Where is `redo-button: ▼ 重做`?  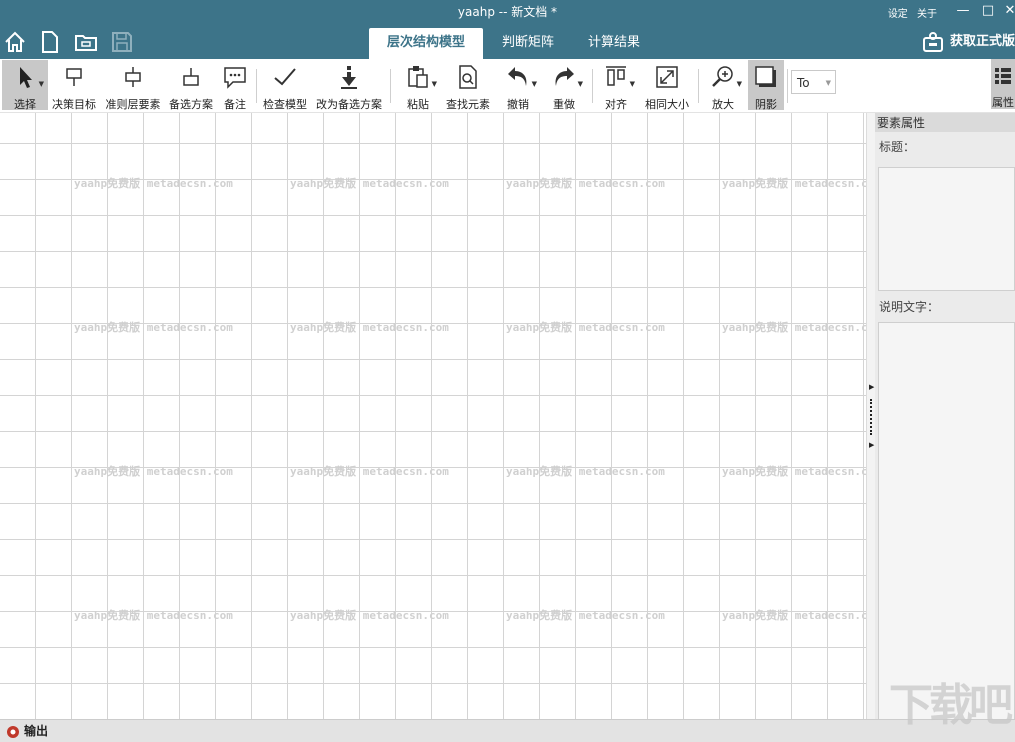
redo-button: ▼ 重做 is located at coordinates (564, 85).